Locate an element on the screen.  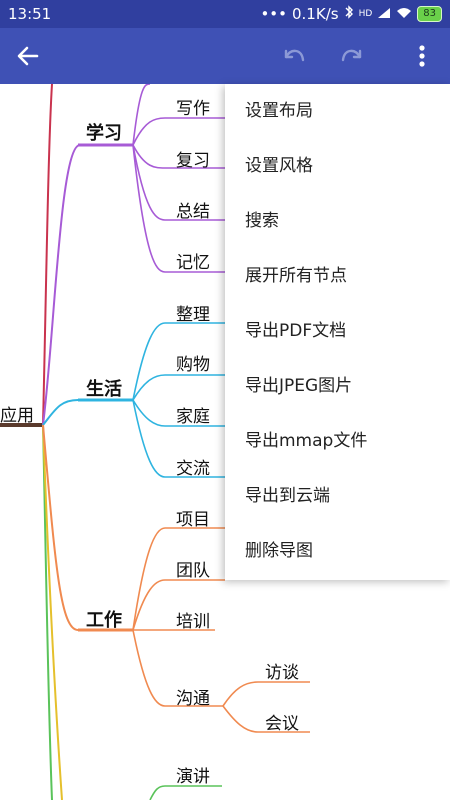
undo-button is located at coordinates (294, 56).